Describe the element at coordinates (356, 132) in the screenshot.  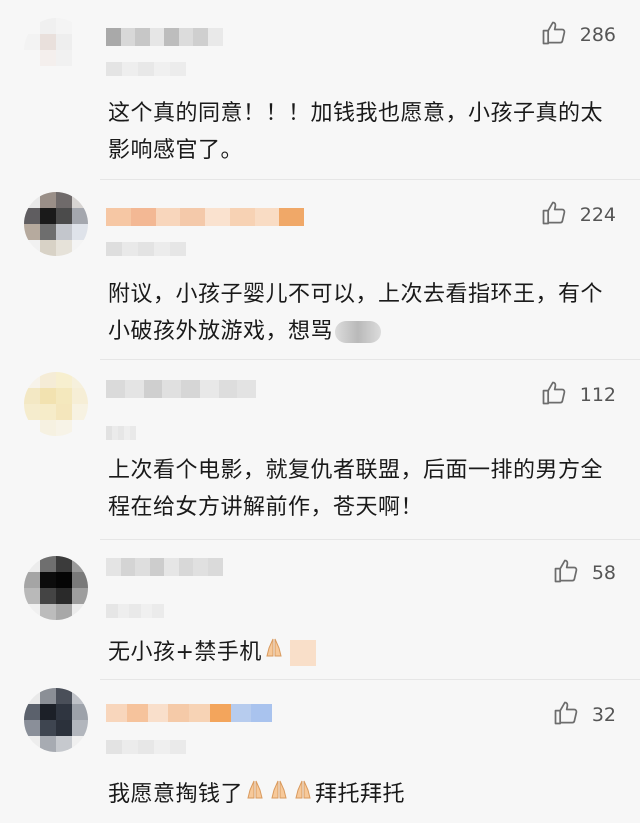
I see `comment-text: 这个真的同意！！！加钱我也愿意，小孩子真的太影响感官了。` at that location.